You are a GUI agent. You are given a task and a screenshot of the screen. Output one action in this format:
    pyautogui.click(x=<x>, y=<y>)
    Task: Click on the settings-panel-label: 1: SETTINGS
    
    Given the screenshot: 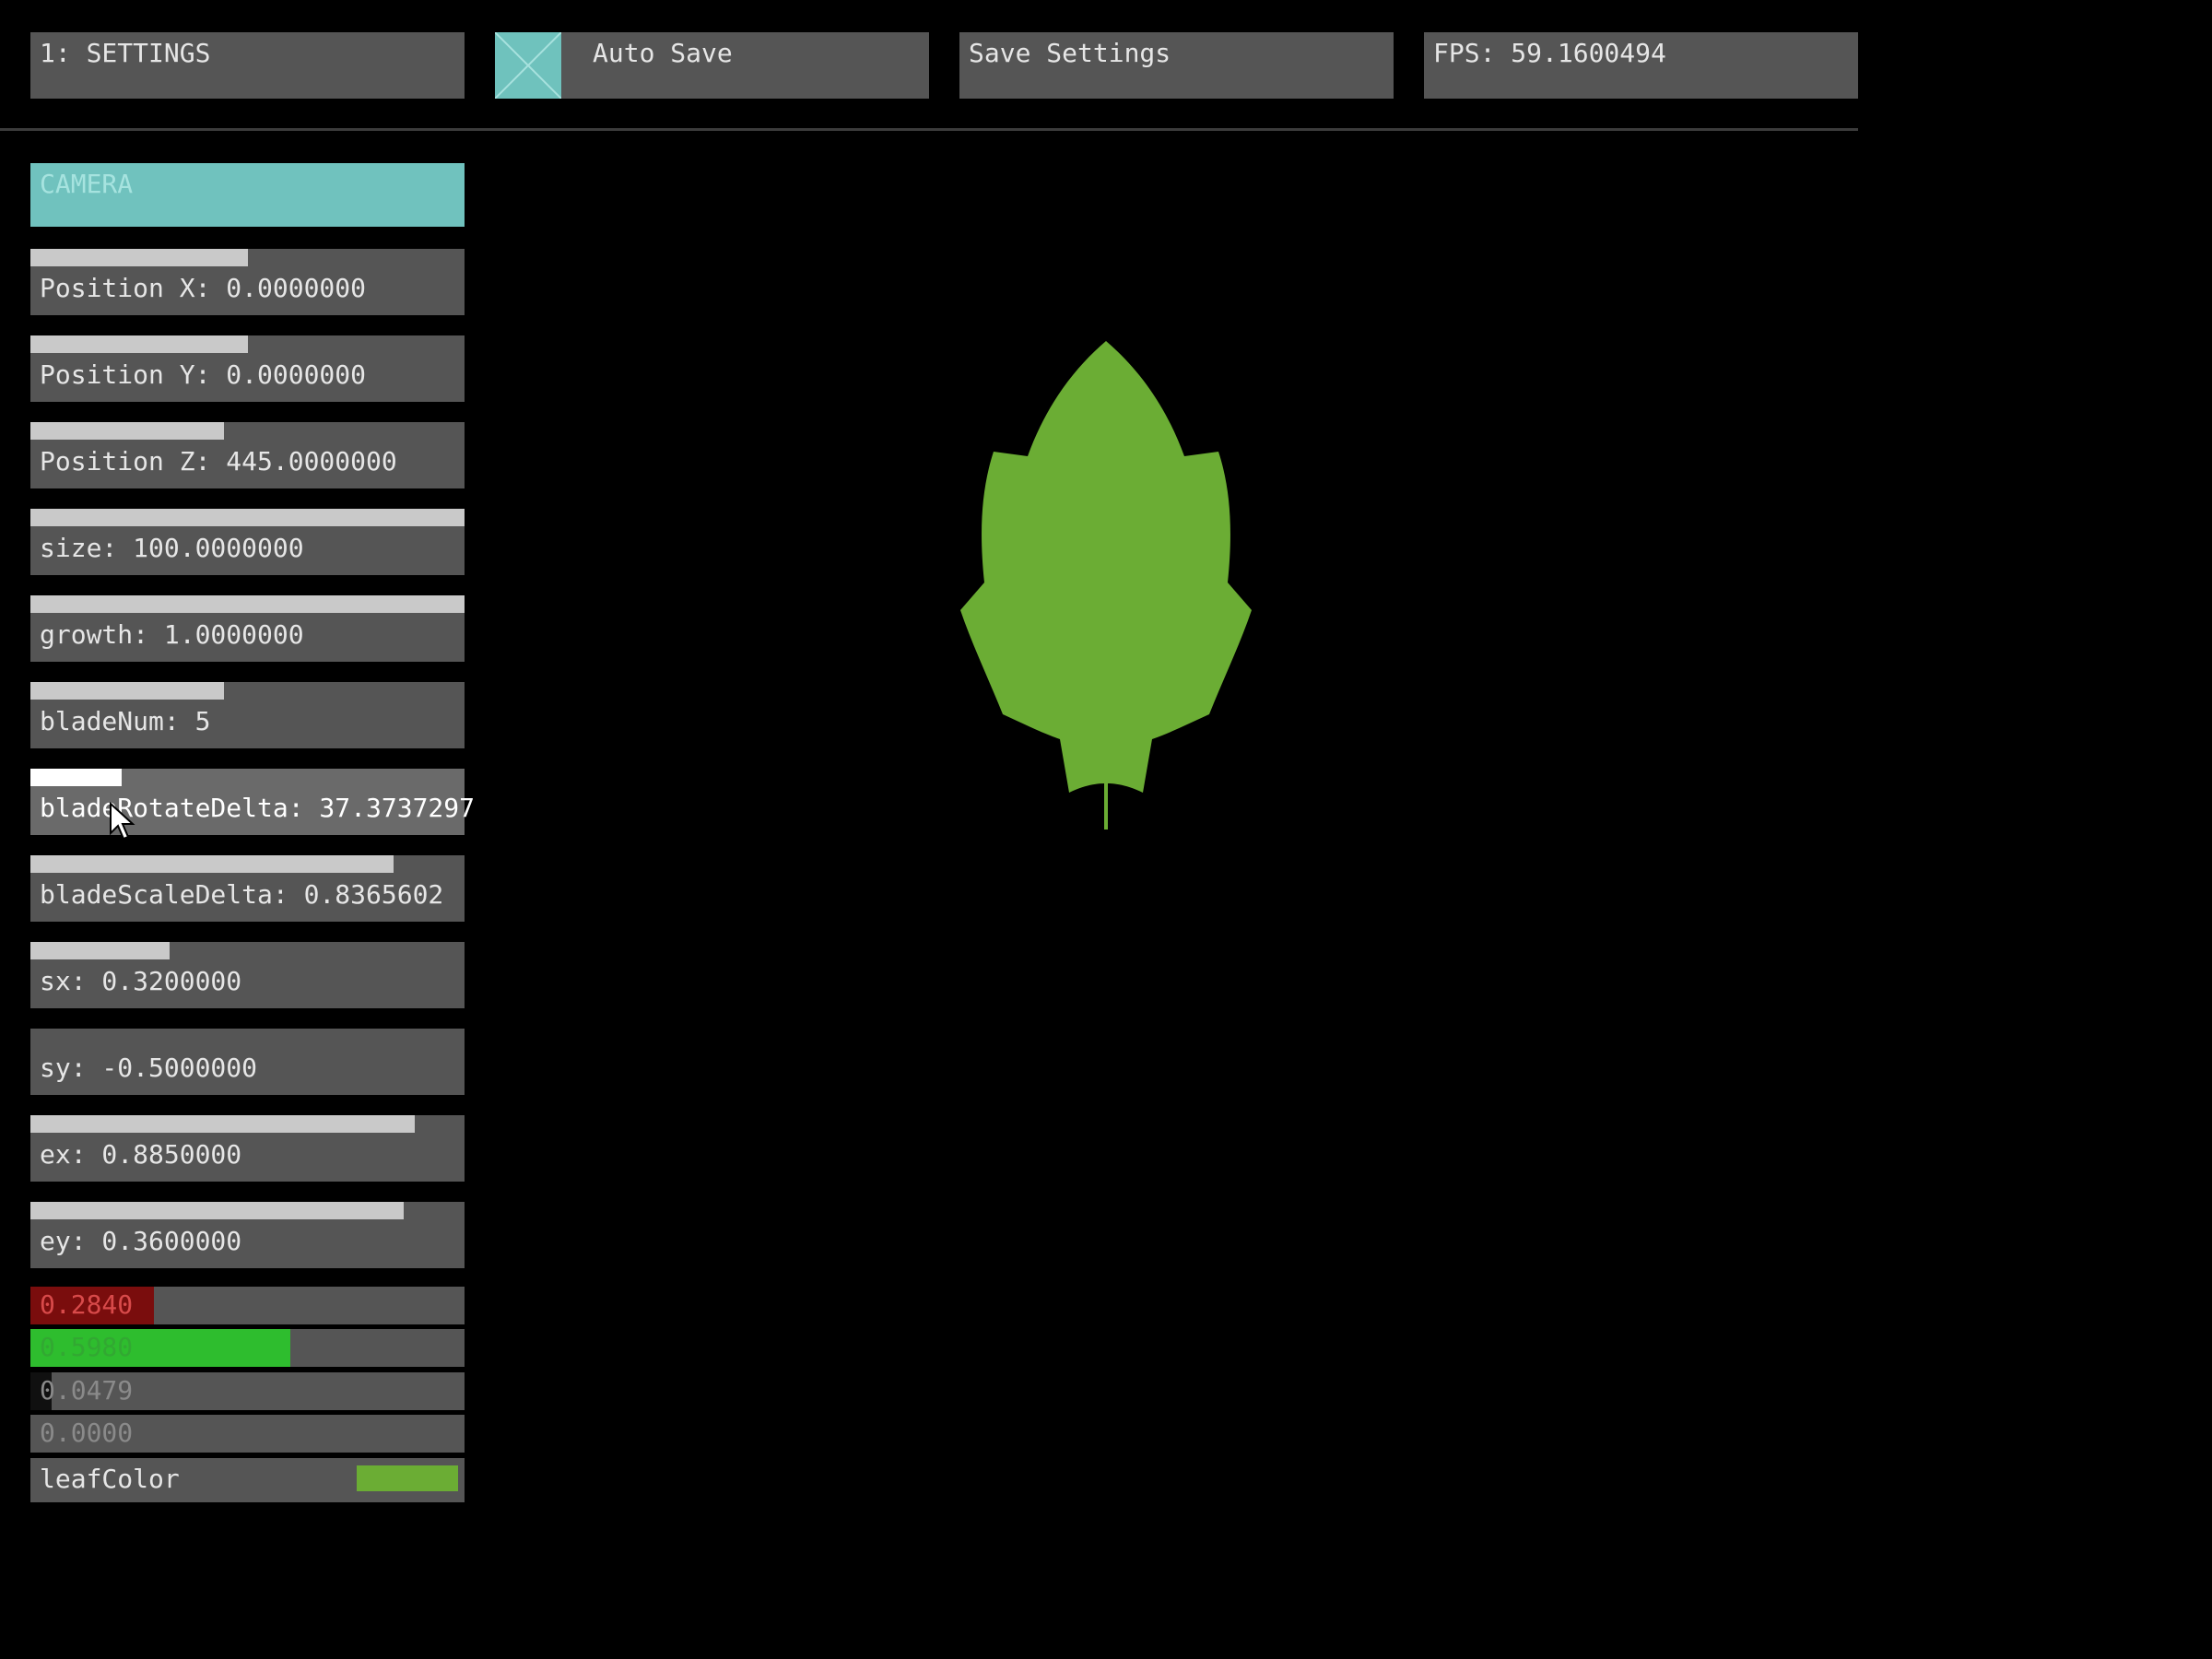 What is the action you would take?
    pyautogui.click(x=125, y=53)
    